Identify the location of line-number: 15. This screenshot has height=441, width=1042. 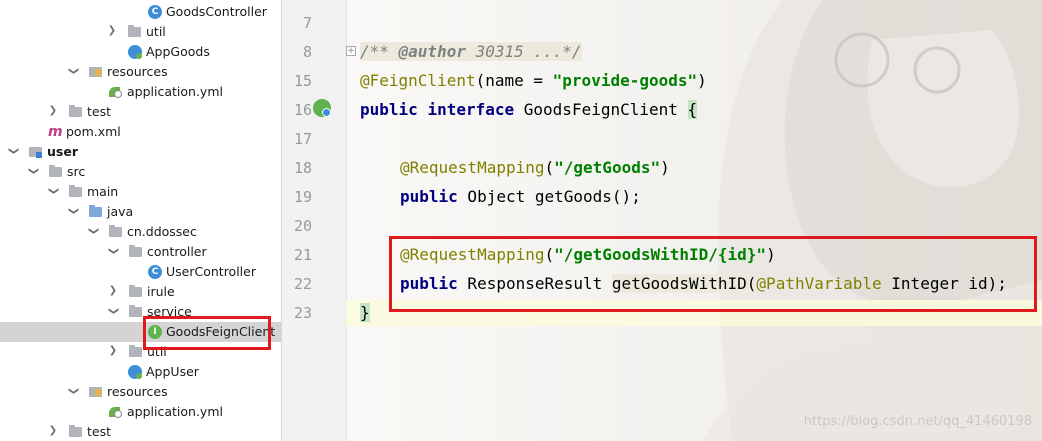
(302, 81).